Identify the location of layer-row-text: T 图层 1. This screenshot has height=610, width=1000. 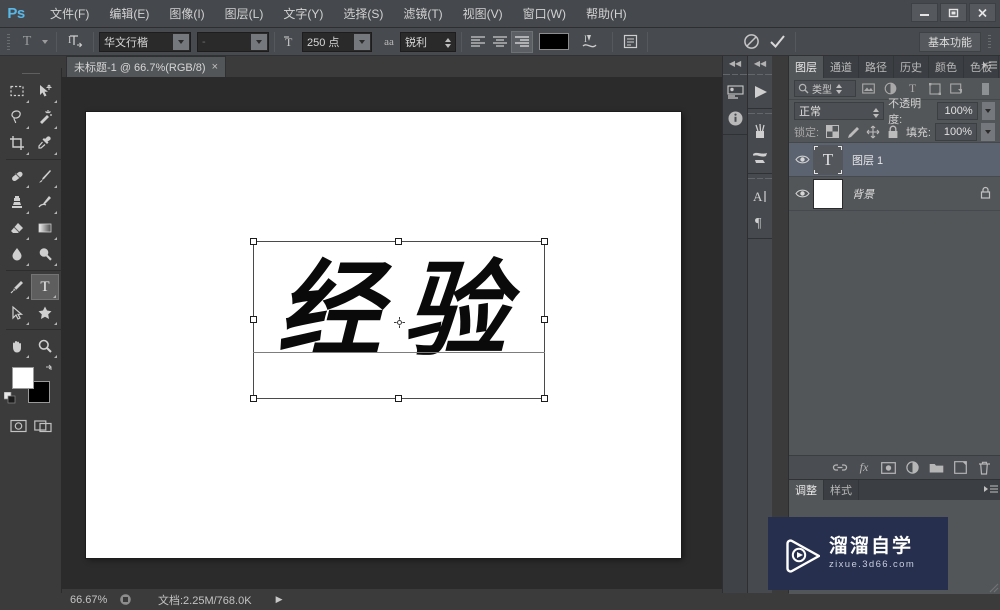
(894, 160).